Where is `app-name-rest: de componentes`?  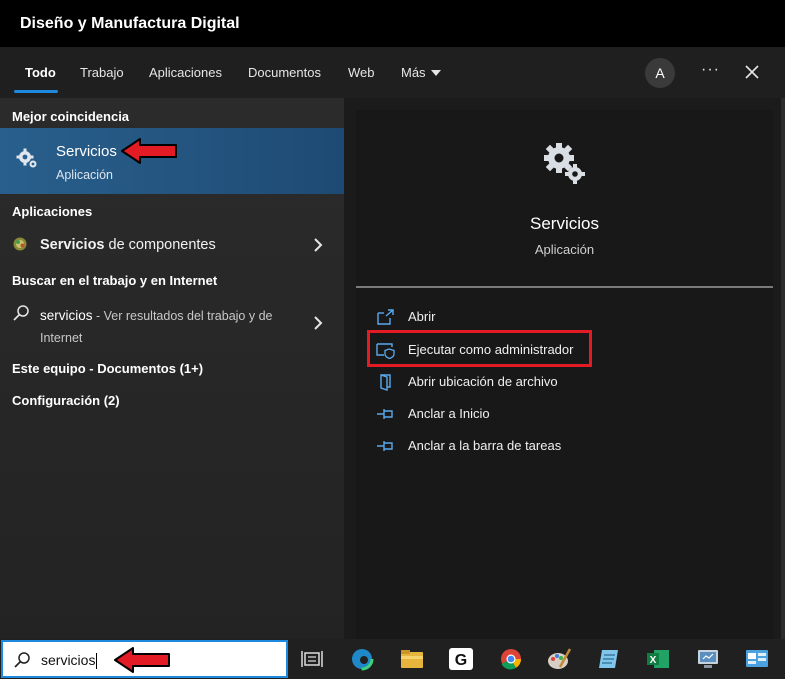 app-name-rest: de componentes is located at coordinates (160, 245).